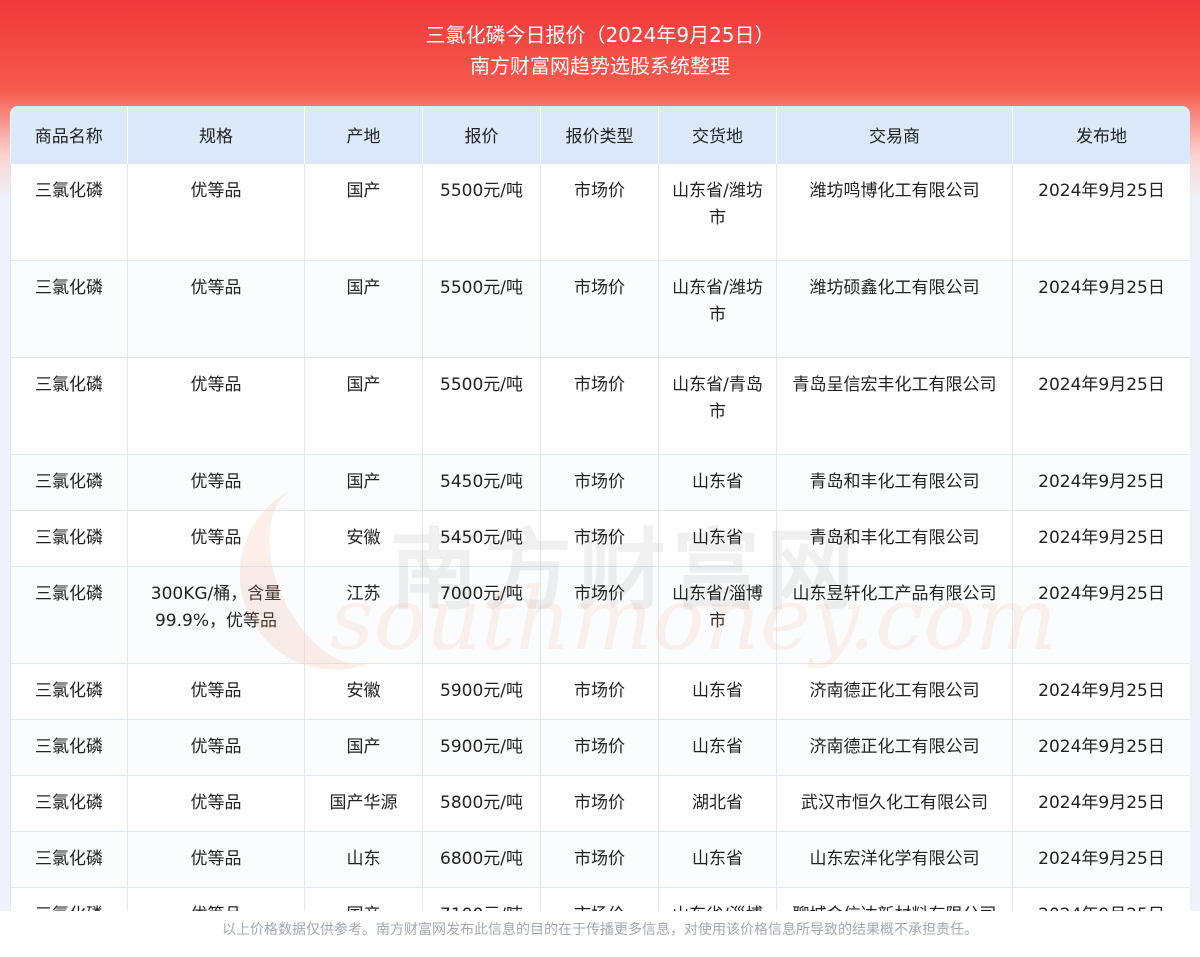 Image resolution: width=1200 pixels, height=957 pixels. I want to click on table-cell: 山东昱轩化工产品有限公司, so click(894, 615).